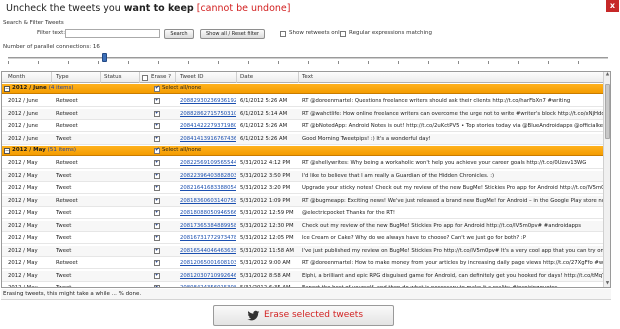 The image size is (620, 329). What do you see at coordinates (253, 315) in the screenshot?
I see `twitter-bird-icon` at bounding box center [253, 315].